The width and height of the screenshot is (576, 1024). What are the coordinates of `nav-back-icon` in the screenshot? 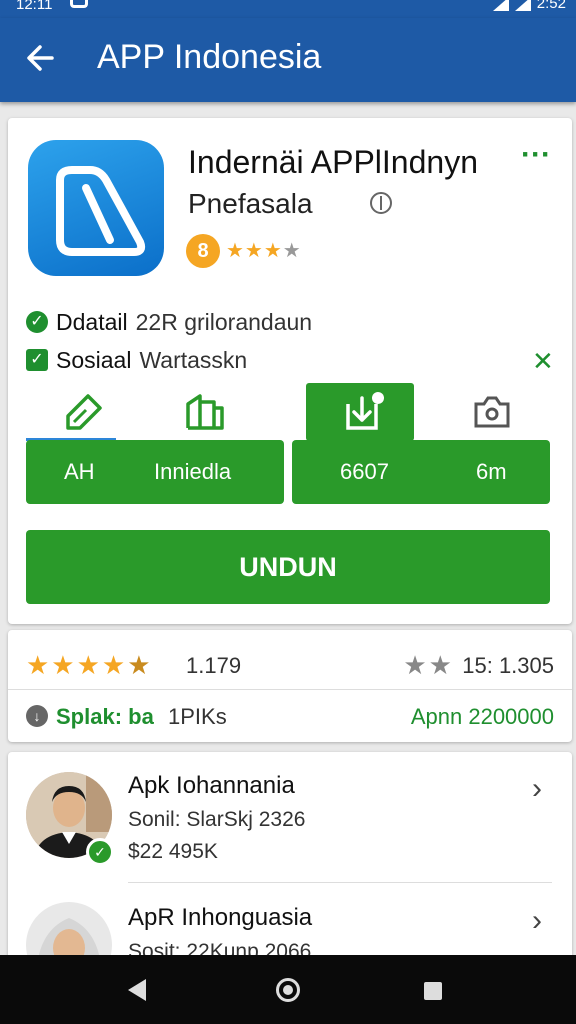 It's located at (137, 990).